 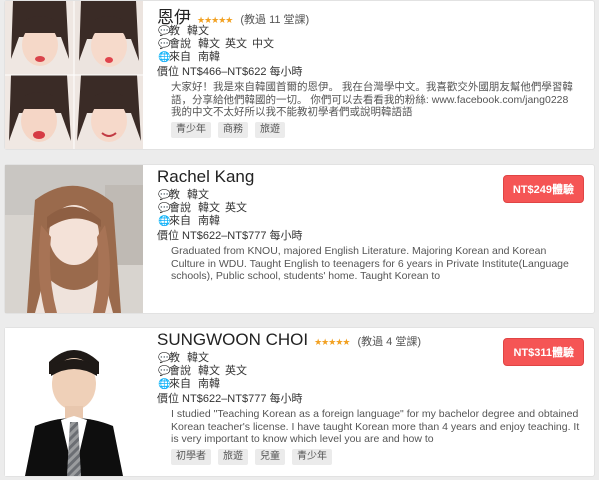 I want to click on tag: 商務, so click(x=233, y=130).